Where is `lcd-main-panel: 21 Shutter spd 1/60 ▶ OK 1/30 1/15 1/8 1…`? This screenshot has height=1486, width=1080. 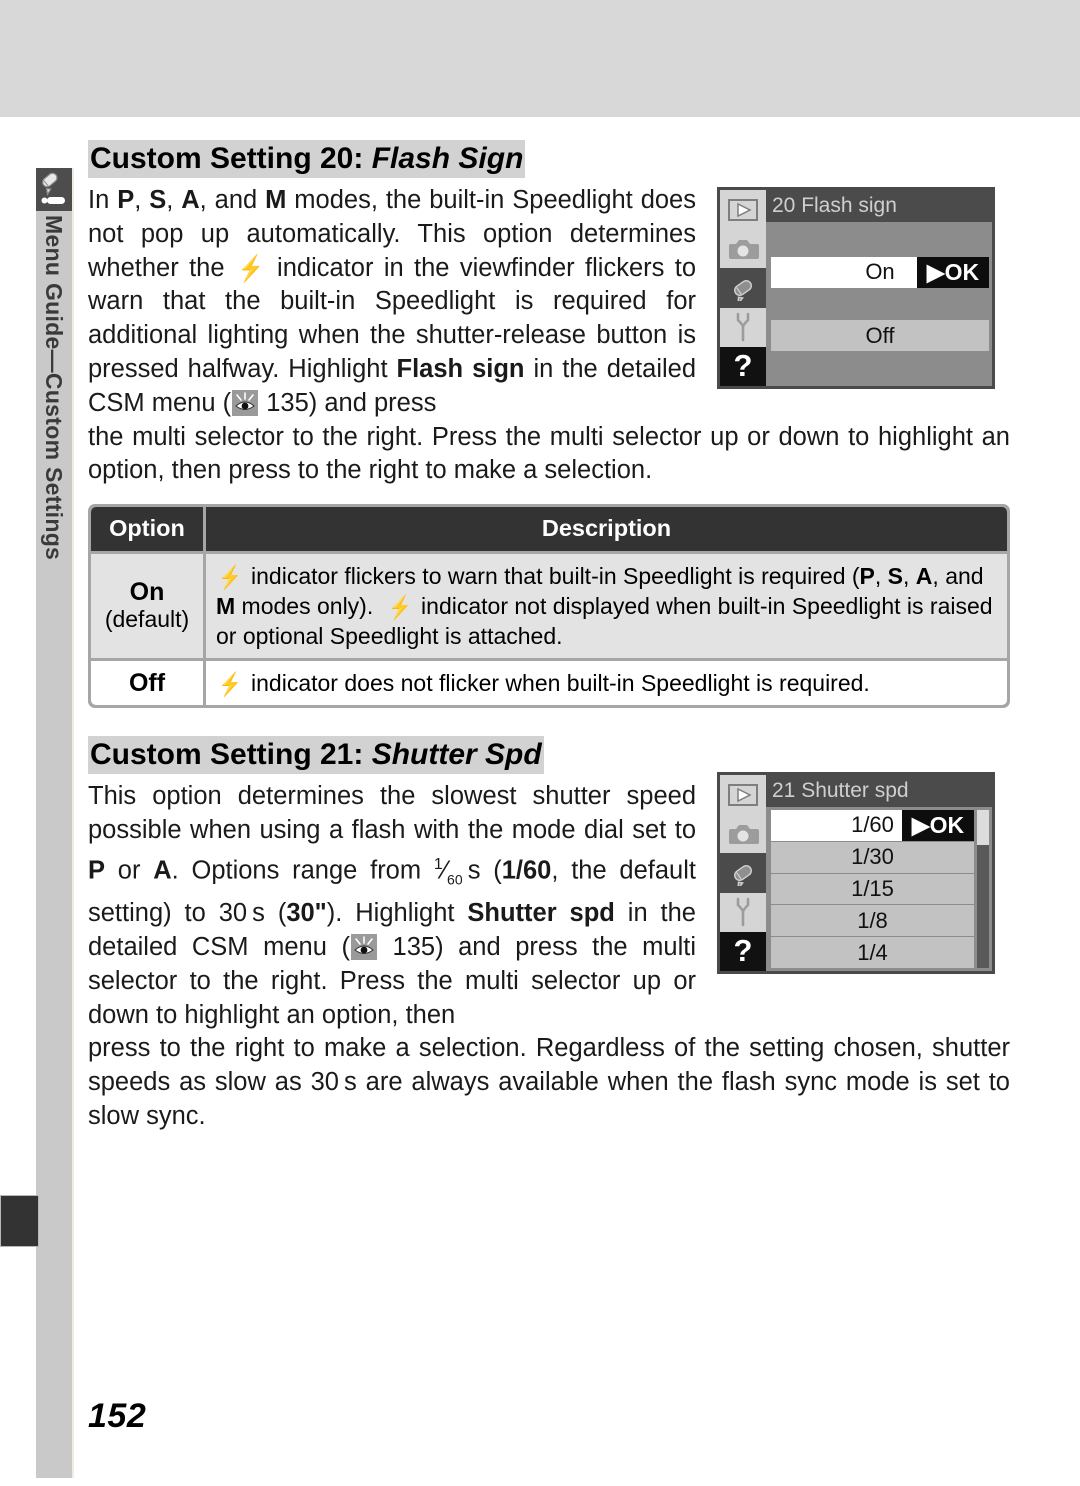 lcd-main-panel: 21 Shutter spd 1/60 ▶ OK 1/30 1/15 1/8 1… is located at coordinates (879, 873).